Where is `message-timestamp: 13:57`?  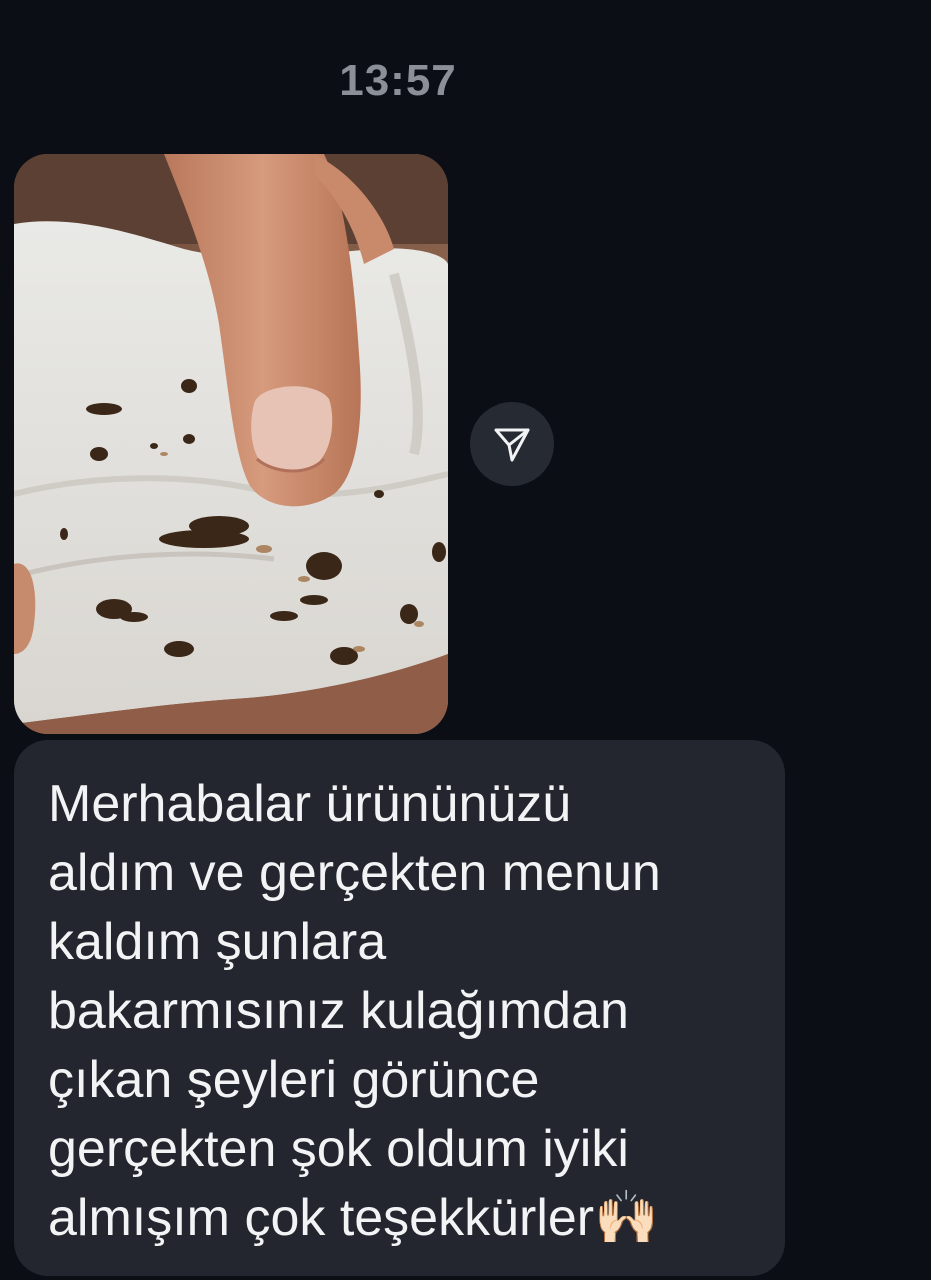 message-timestamp: 13:57 is located at coordinates (398, 80).